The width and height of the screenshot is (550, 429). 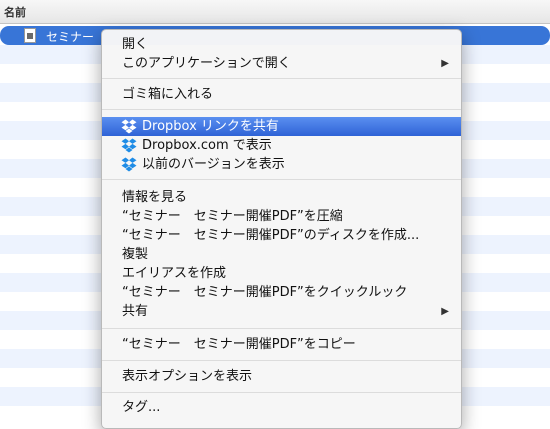 What do you see at coordinates (281, 273) in the screenshot?
I see `menu-item-make-alias: エイリアスを作成` at bounding box center [281, 273].